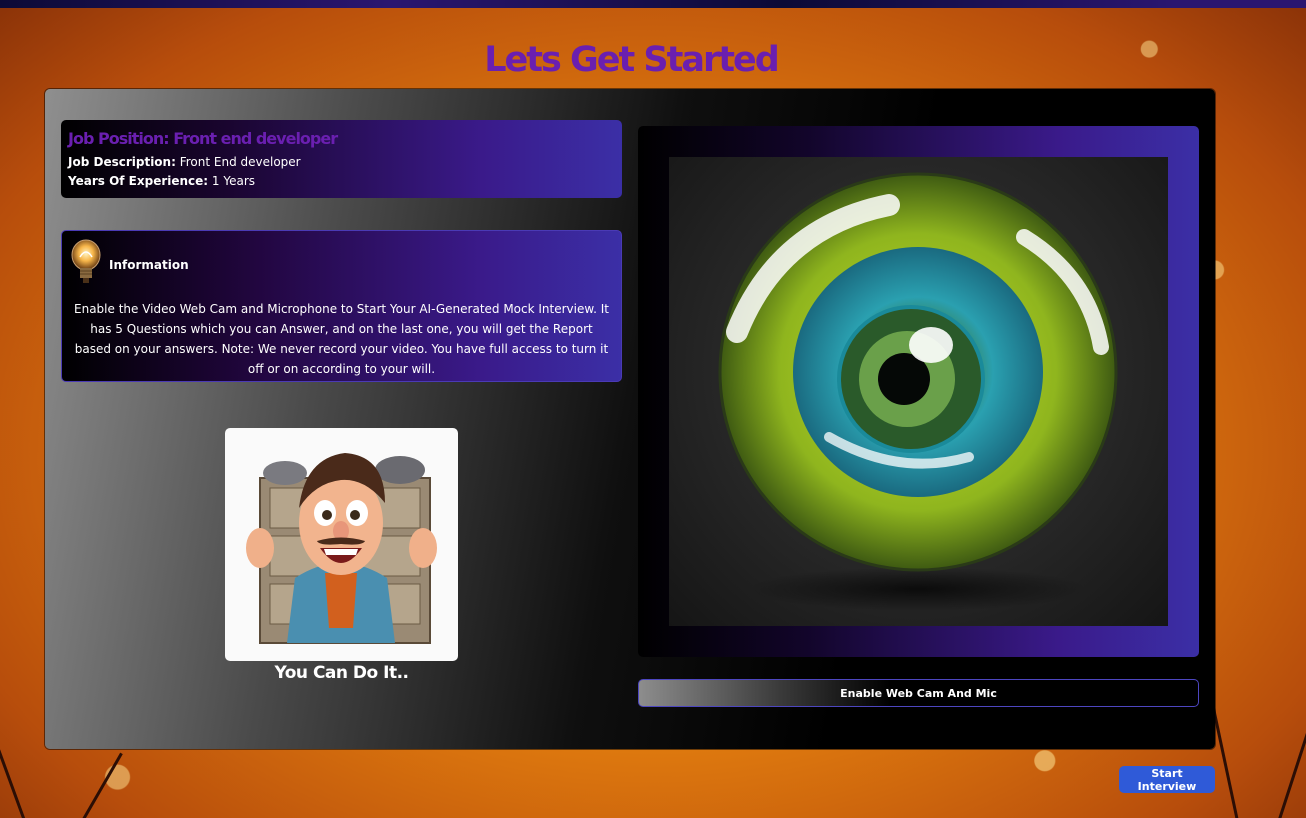  What do you see at coordinates (119, 138) in the screenshot?
I see `job-position-label: Job Position:` at bounding box center [119, 138].